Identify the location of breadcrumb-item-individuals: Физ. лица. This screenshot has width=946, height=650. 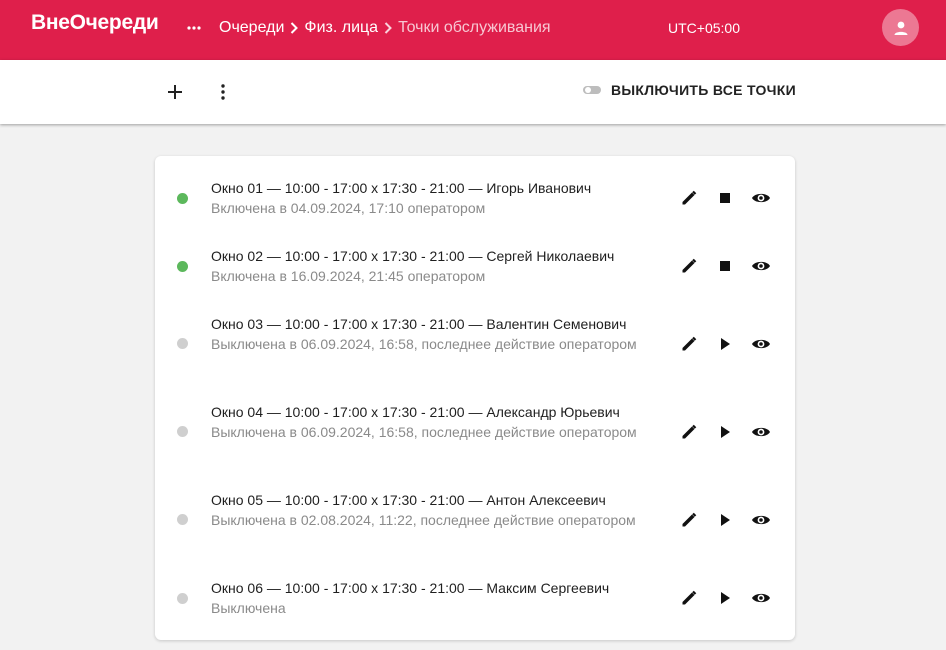
(341, 28).